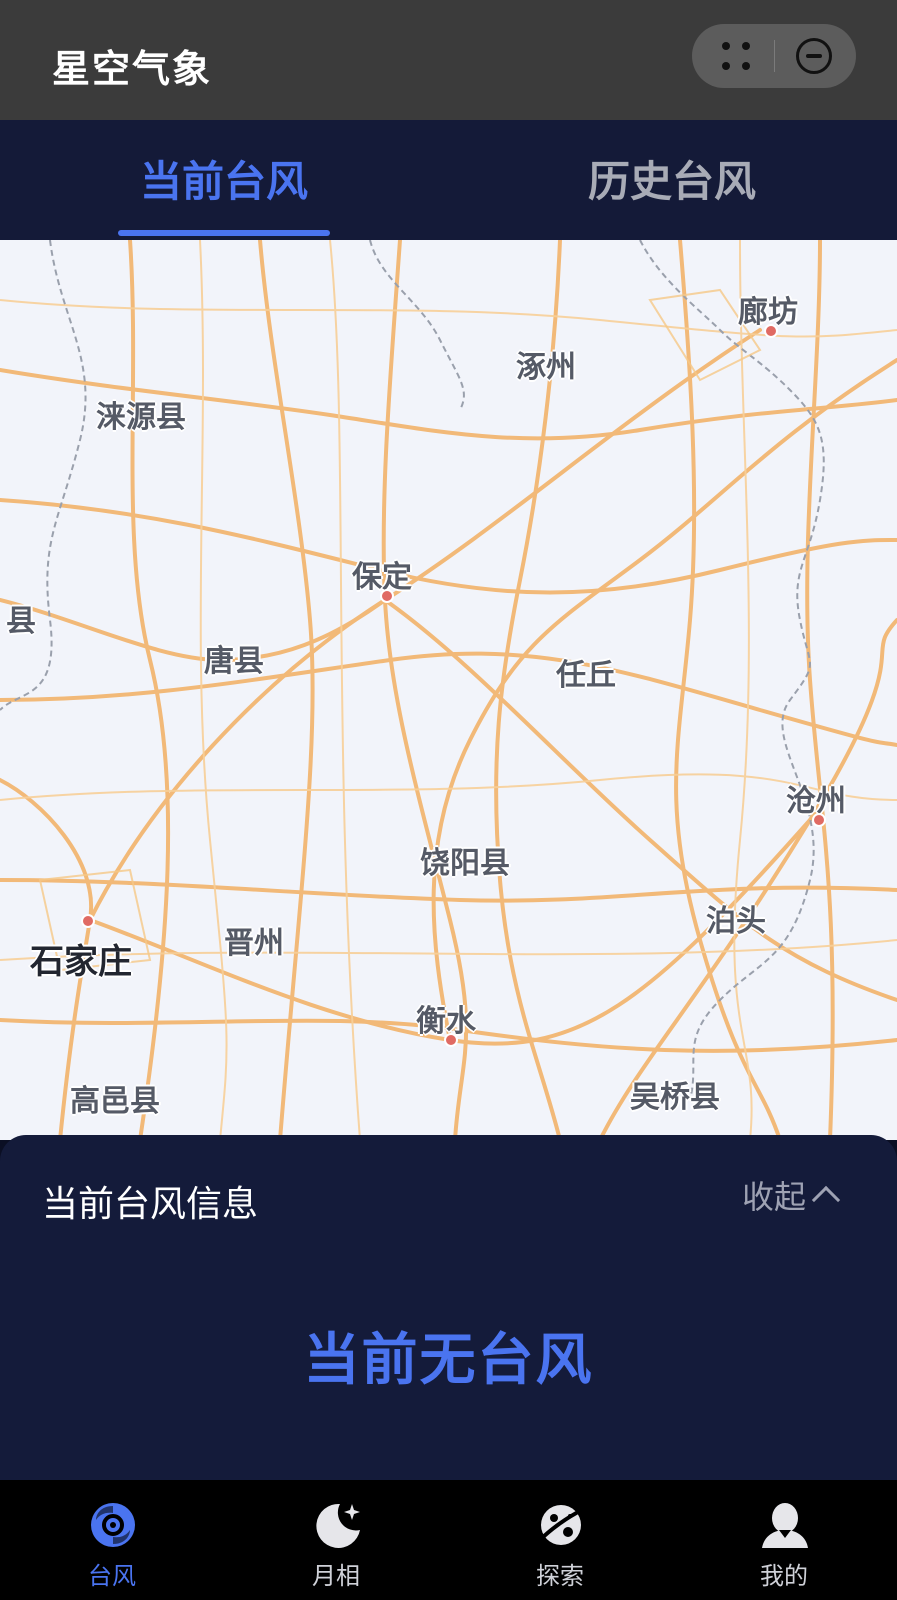 The image size is (897, 1600). Describe the element at coordinates (112, 1576) in the screenshot. I see `nav-label: 台风` at that location.